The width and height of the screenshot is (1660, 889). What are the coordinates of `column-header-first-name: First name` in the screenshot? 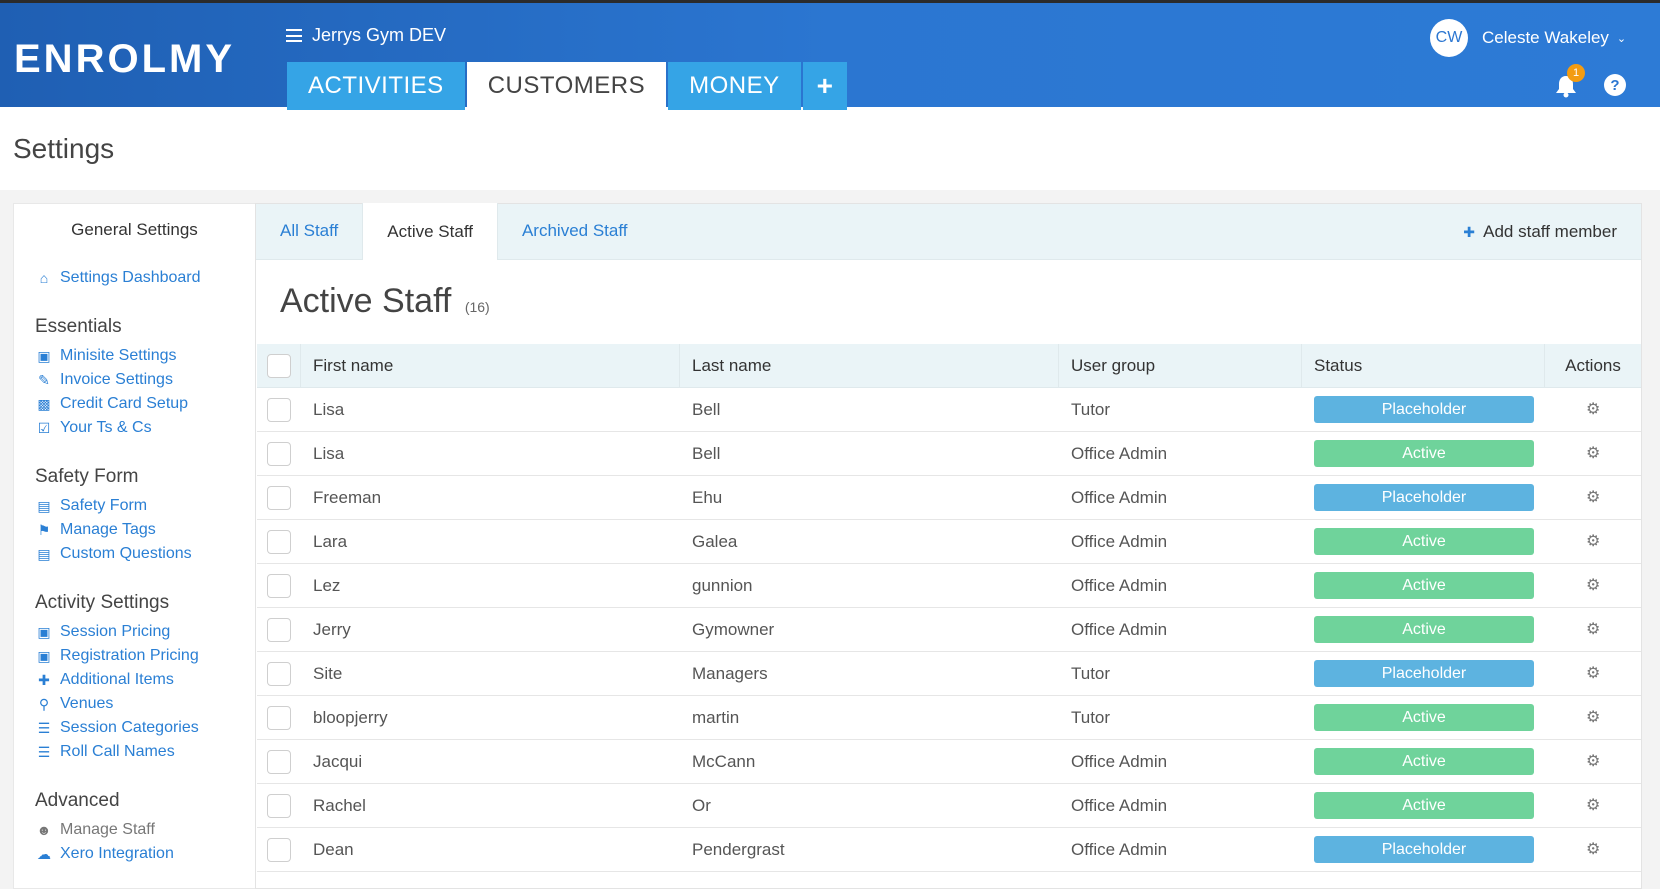 It's located at (490, 365).